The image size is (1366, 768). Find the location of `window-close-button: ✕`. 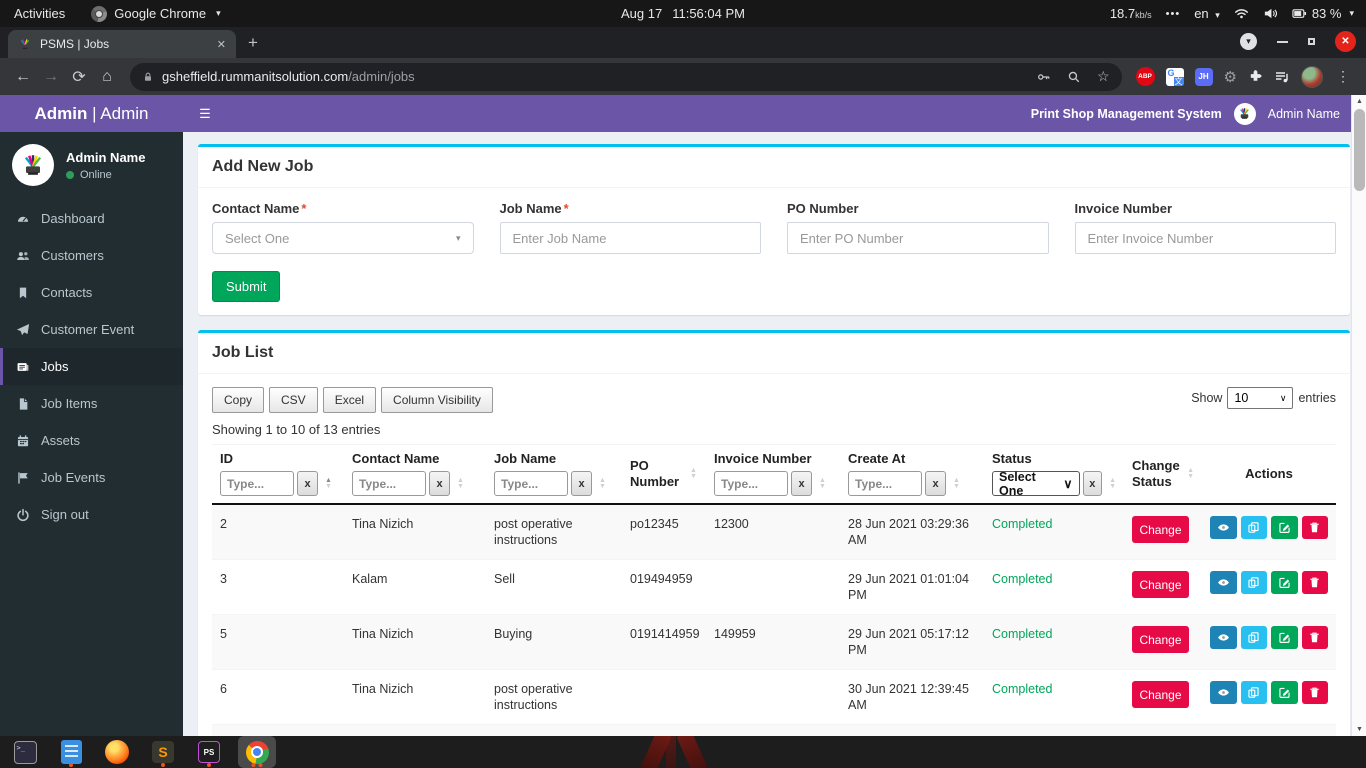

window-close-button: ✕ is located at coordinates (1345, 41).